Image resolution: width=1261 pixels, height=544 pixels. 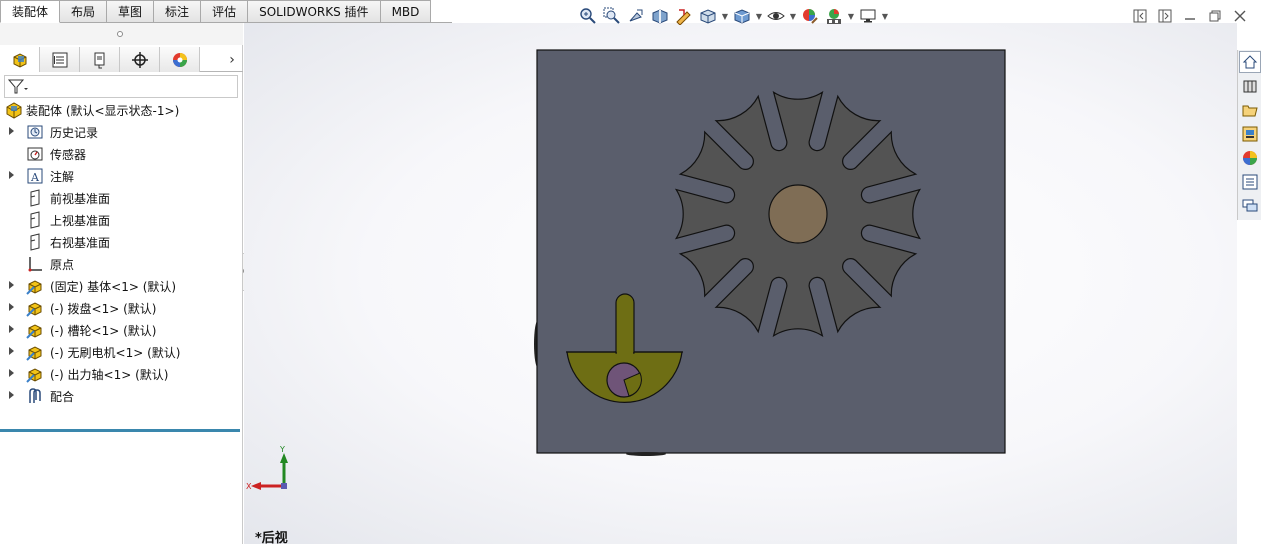 I want to click on document-window-controls, so click(x=1190, y=16).